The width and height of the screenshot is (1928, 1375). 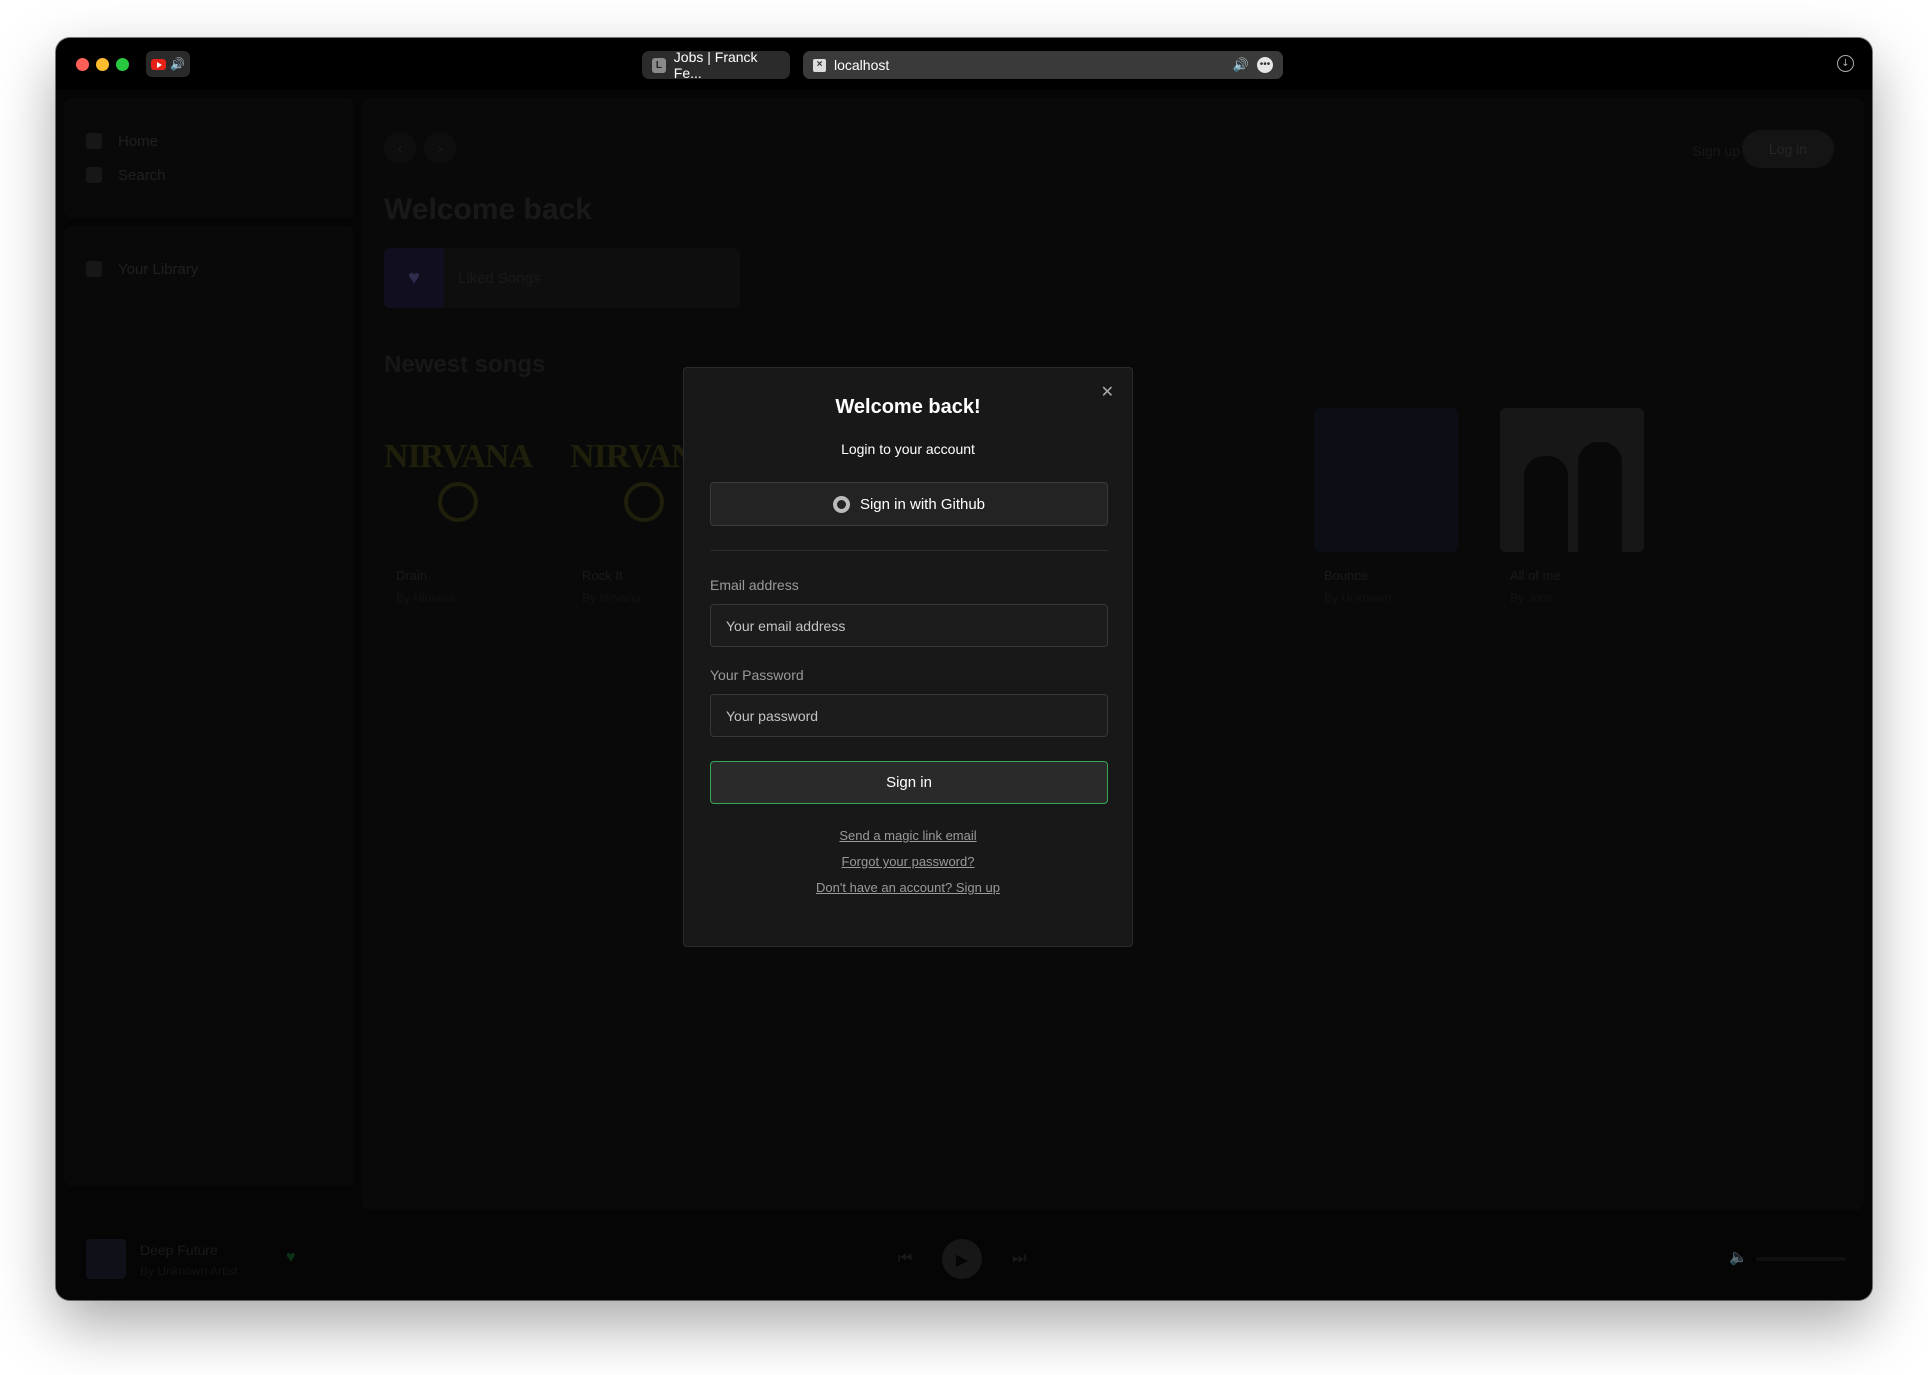 I want to click on maximize-window-button, so click(x=122, y=64).